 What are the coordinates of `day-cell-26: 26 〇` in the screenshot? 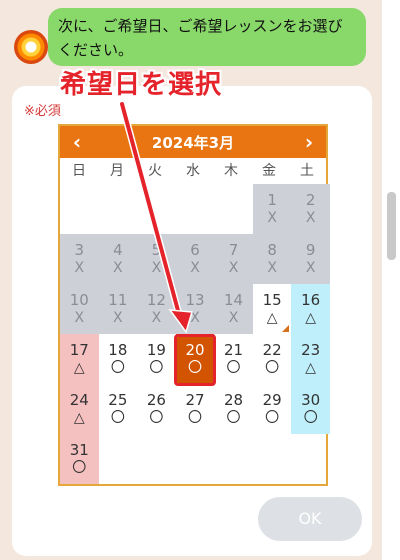 It's located at (156, 409).